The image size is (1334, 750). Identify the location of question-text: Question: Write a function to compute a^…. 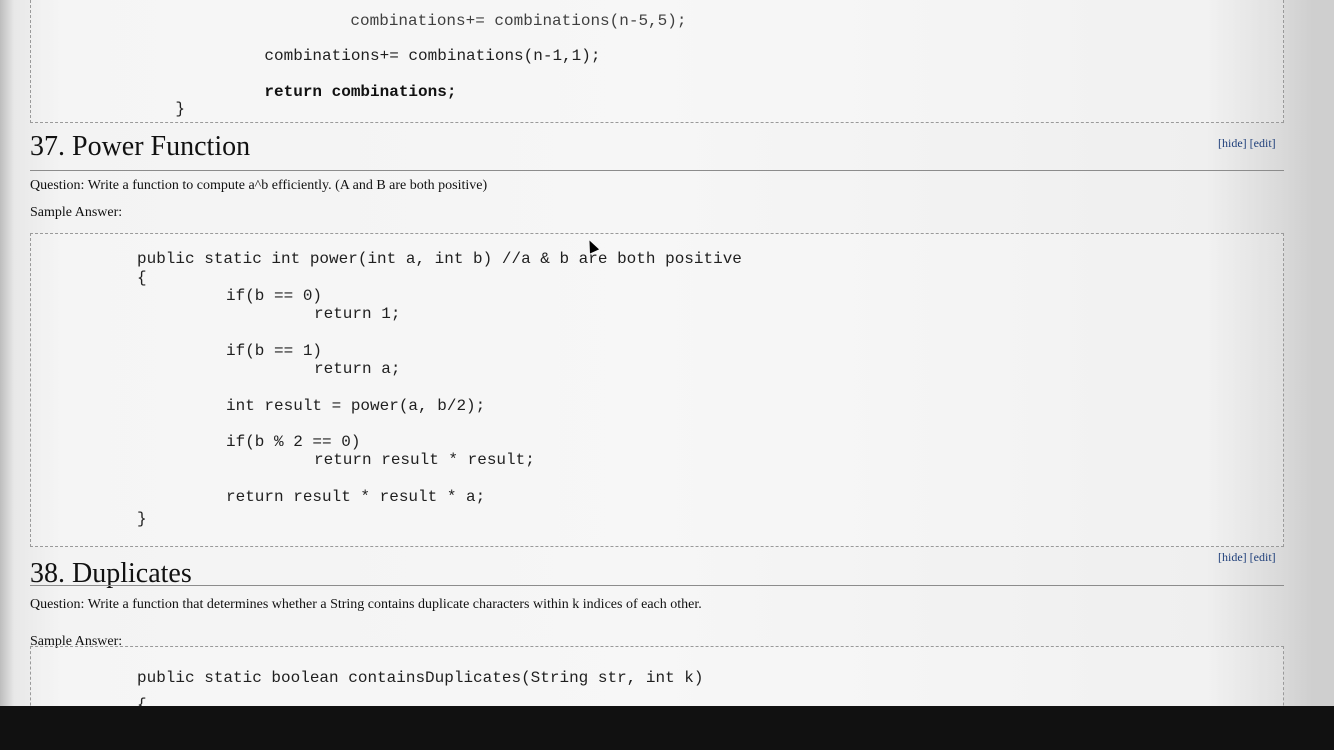
(259, 185).